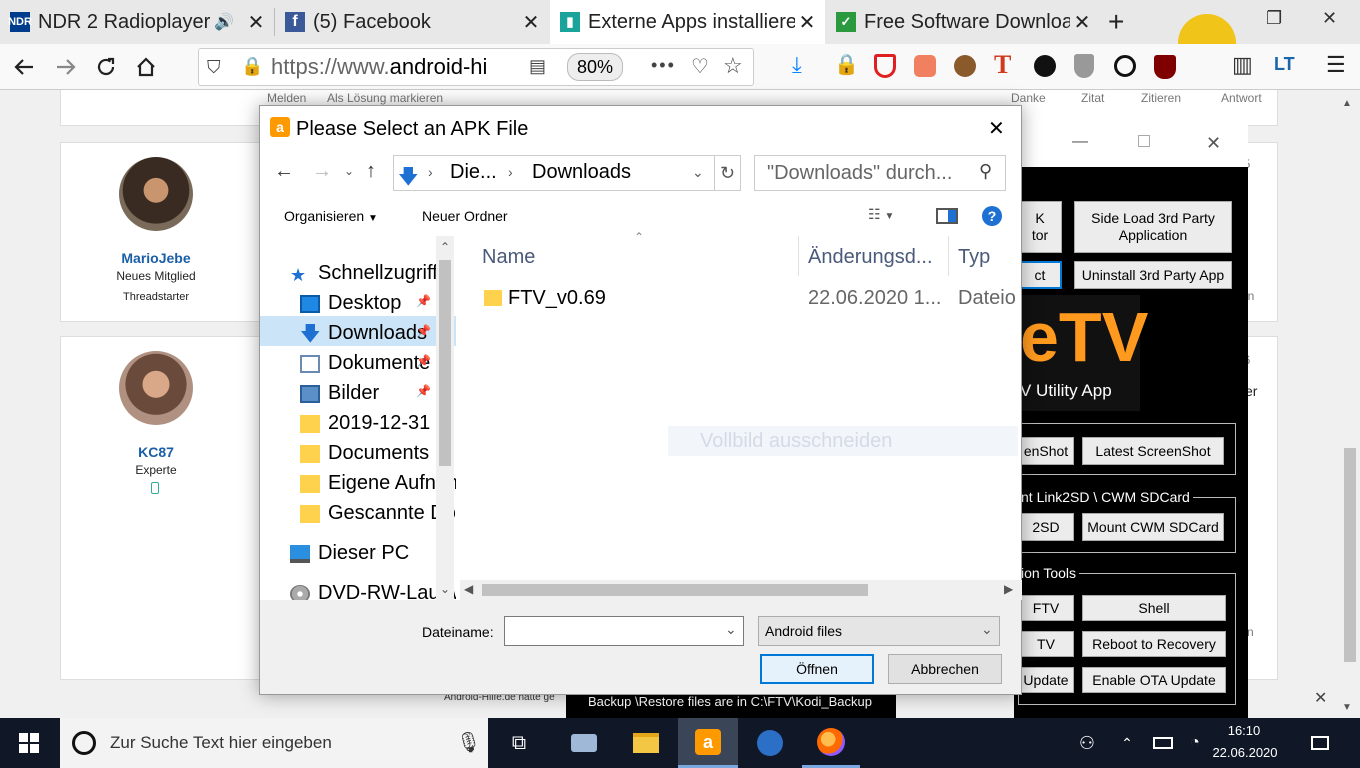 The height and width of the screenshot is (768, 1360). I want to click on screenshot-button: enShot, so click(1046, 451).